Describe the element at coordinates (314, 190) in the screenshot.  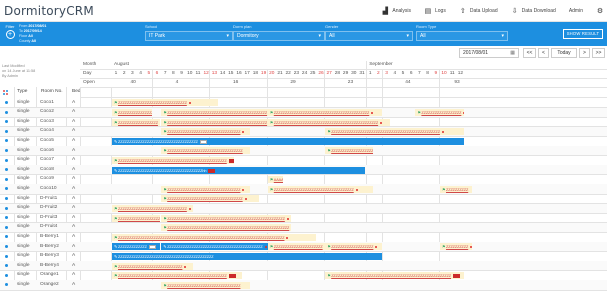
I see `booking-guest: ZZZZZZZZZZZZZZZZZZZZZZZZZZZZZZZZZZZZ` at that location.